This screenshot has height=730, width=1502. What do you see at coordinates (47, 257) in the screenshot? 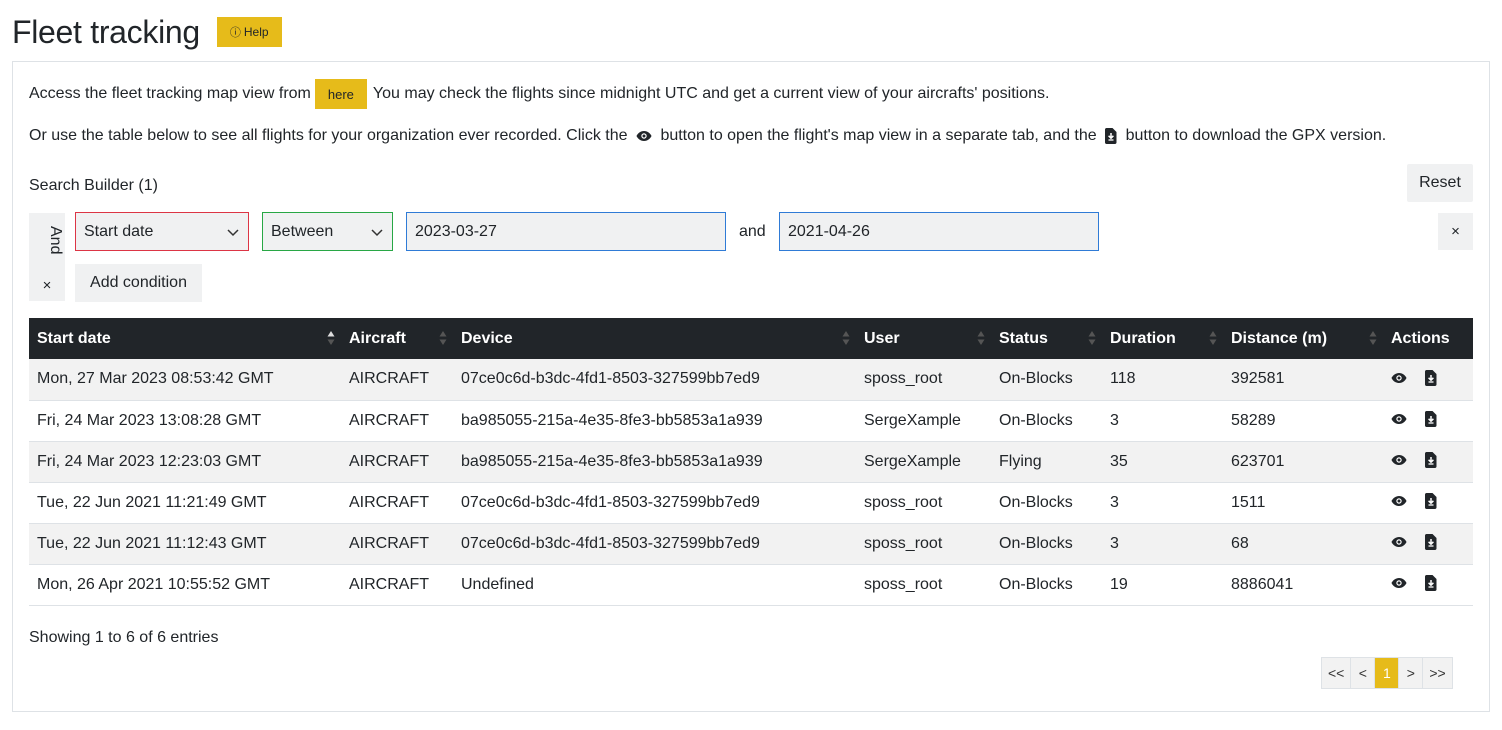
I see `logic-toggle: And ×` at bounding box center [47, 257].